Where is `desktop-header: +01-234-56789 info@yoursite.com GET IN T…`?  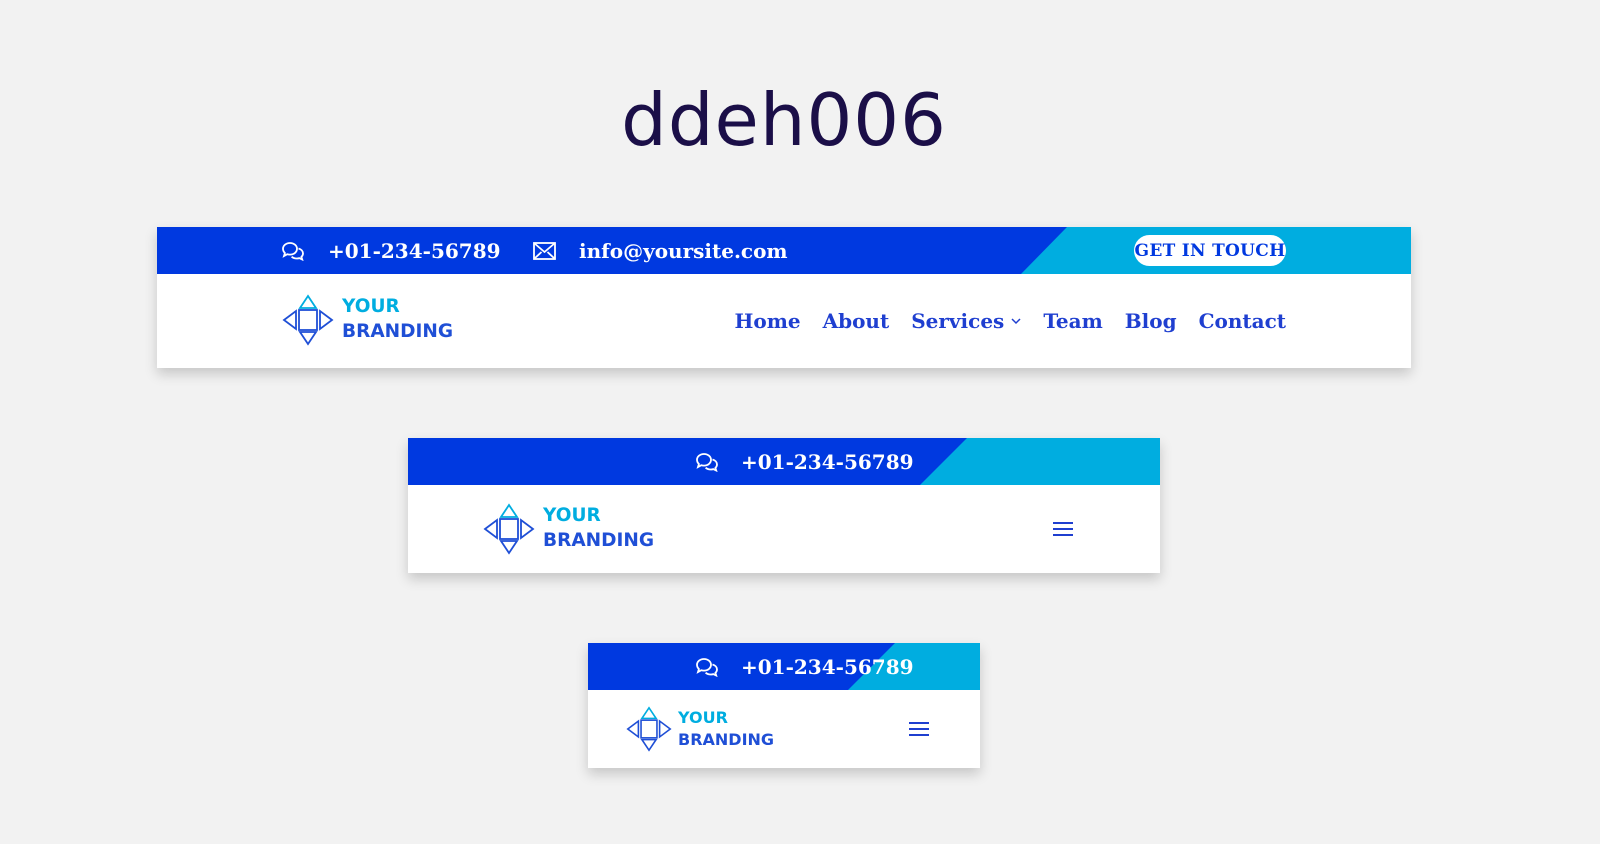 desktop-header: +01-234-56789 info@yoursite.com GET IN T… is located at coordinates (784, 297).